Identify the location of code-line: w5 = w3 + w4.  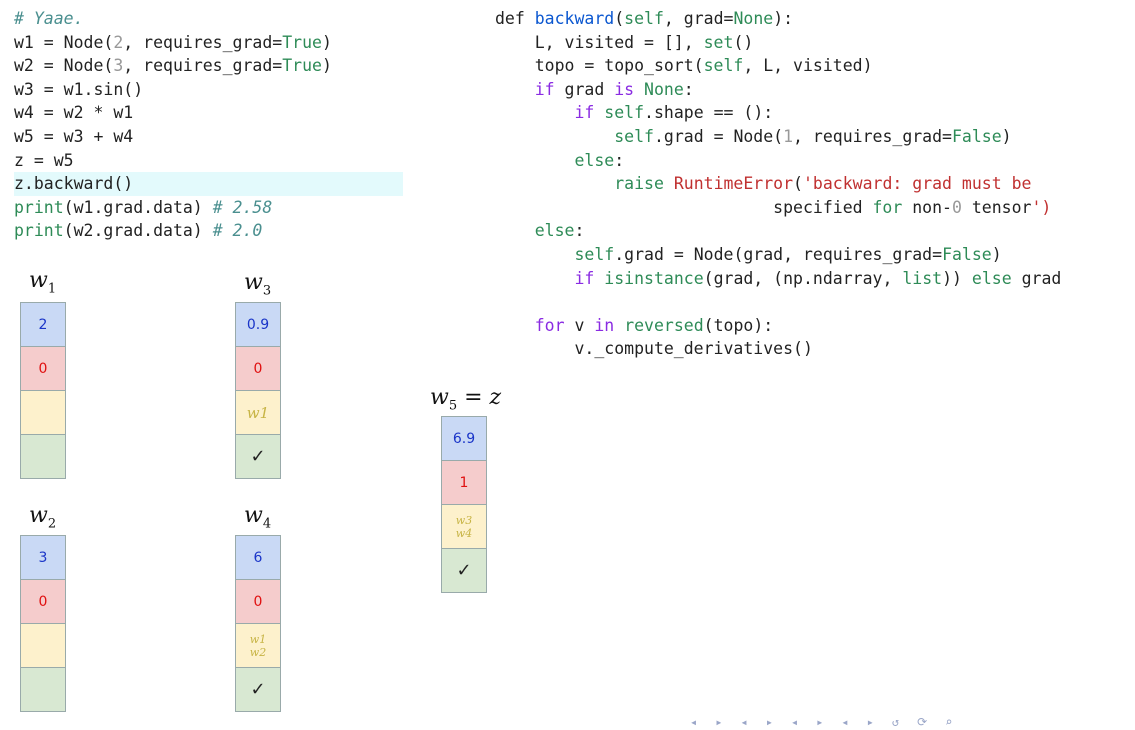
(74, 136).